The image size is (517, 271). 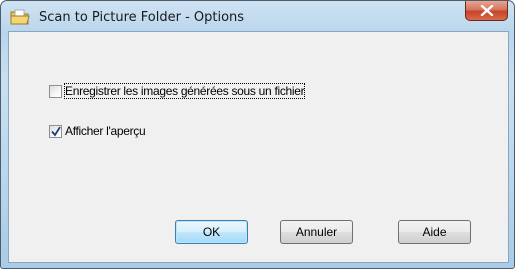 What do you see at coordinates (20, 17) in the screenshot?
I see `folder-icon` at bounding box center [20, 17].